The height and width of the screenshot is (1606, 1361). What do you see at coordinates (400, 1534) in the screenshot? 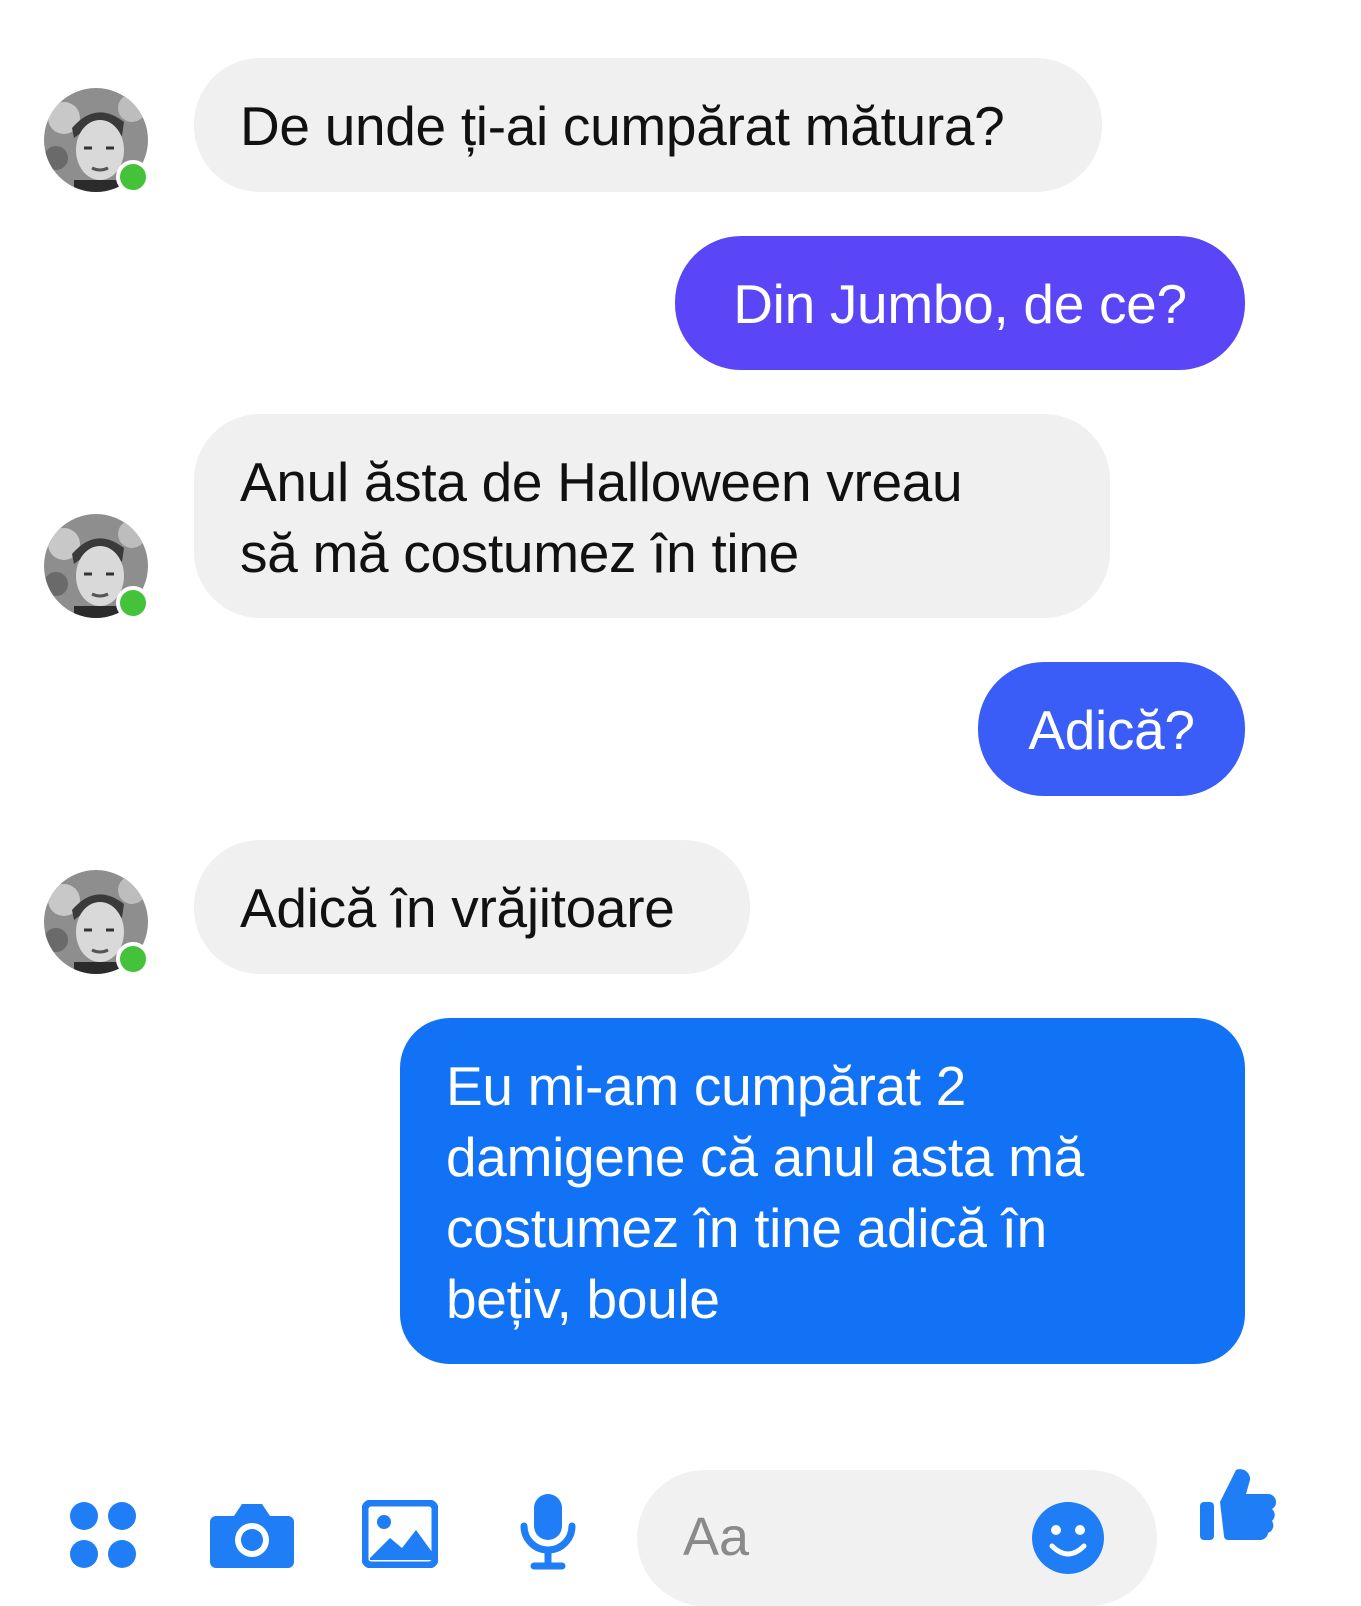
I see `gallery-icon` at bounding box center [400, 1534].